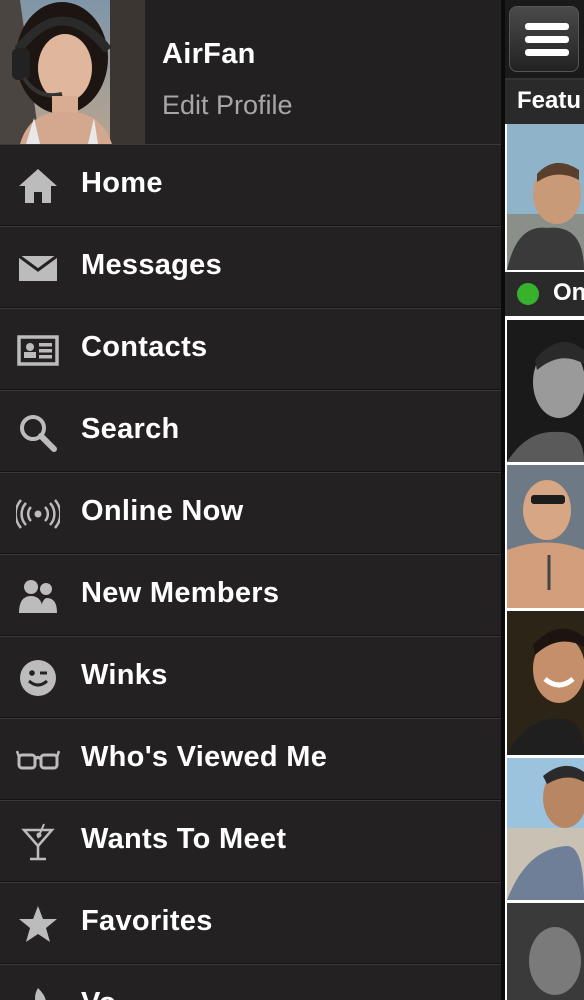 This screenshot has height=1000, width=584. Describe the element at coordinates (162, 511) in the screenshot. I see `menu-item-label: Online Now` at that location.